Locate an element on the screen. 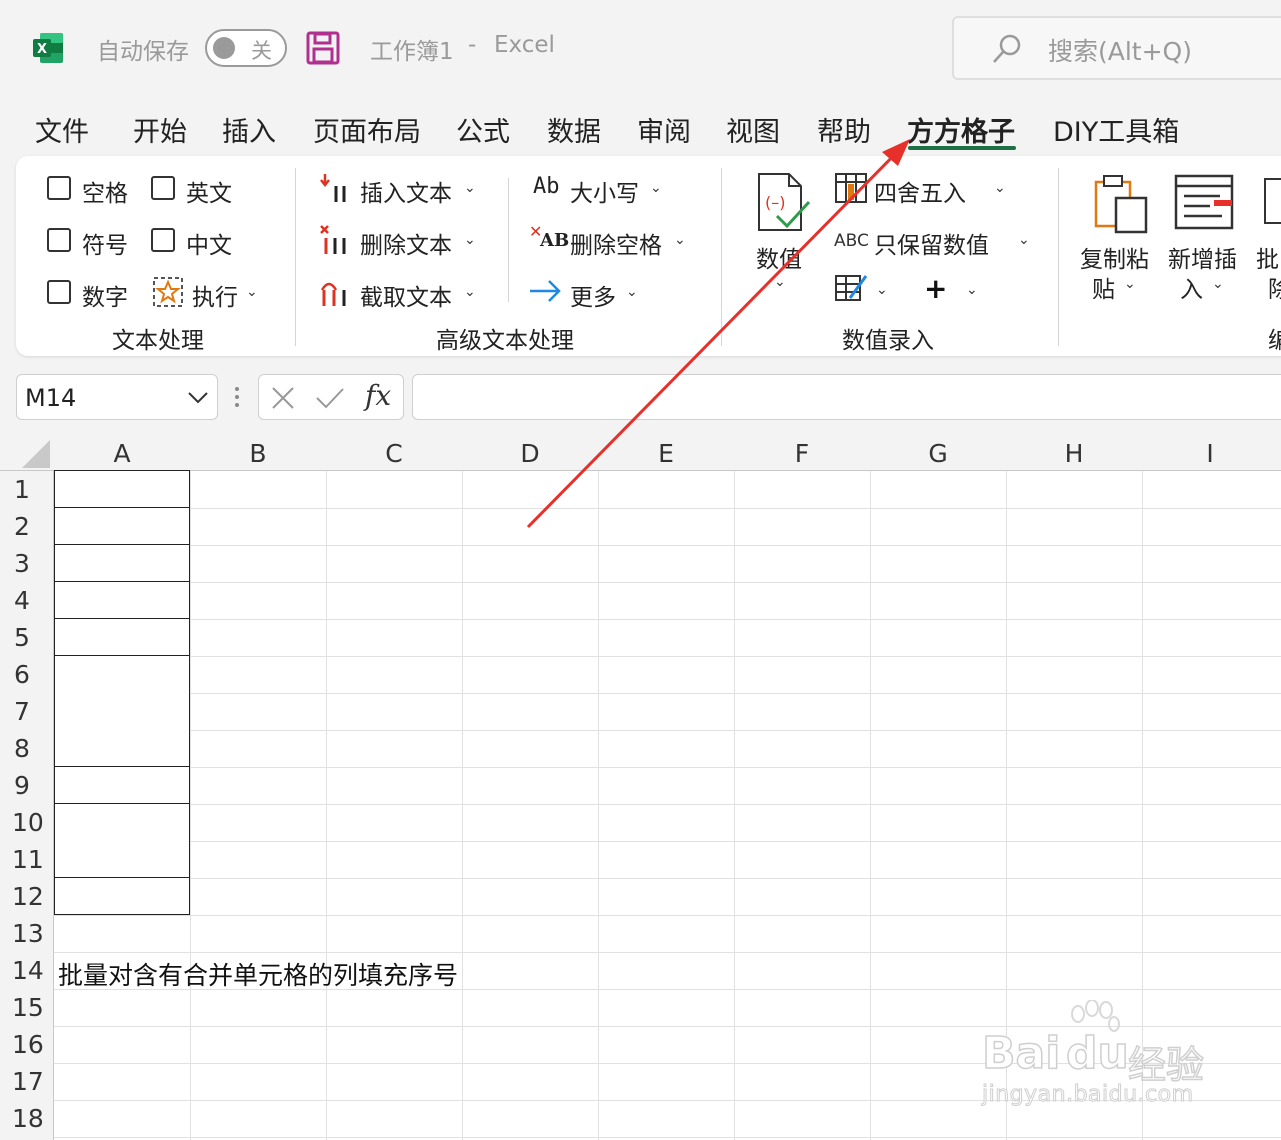  batch-icon is located at coordinates (1272, 201).